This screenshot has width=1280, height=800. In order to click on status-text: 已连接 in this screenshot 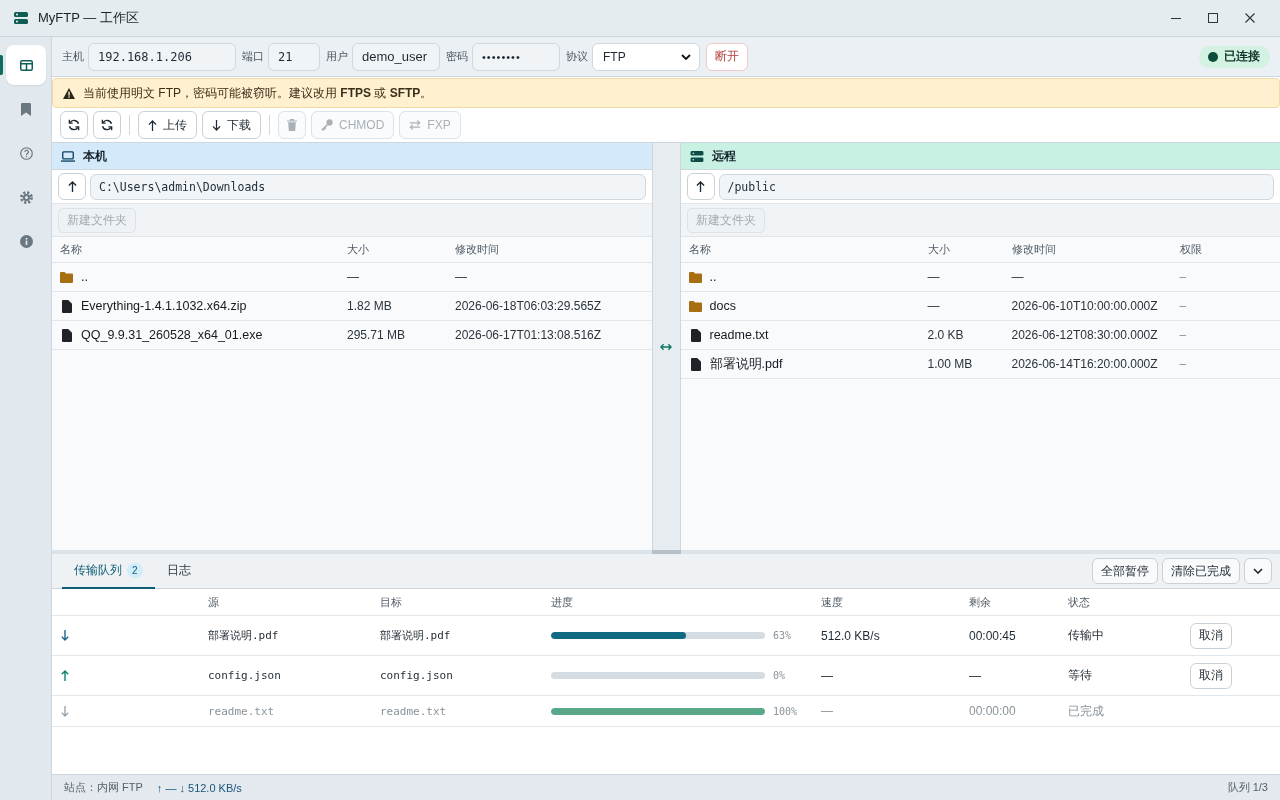, I will do `click(1242, 56)`.